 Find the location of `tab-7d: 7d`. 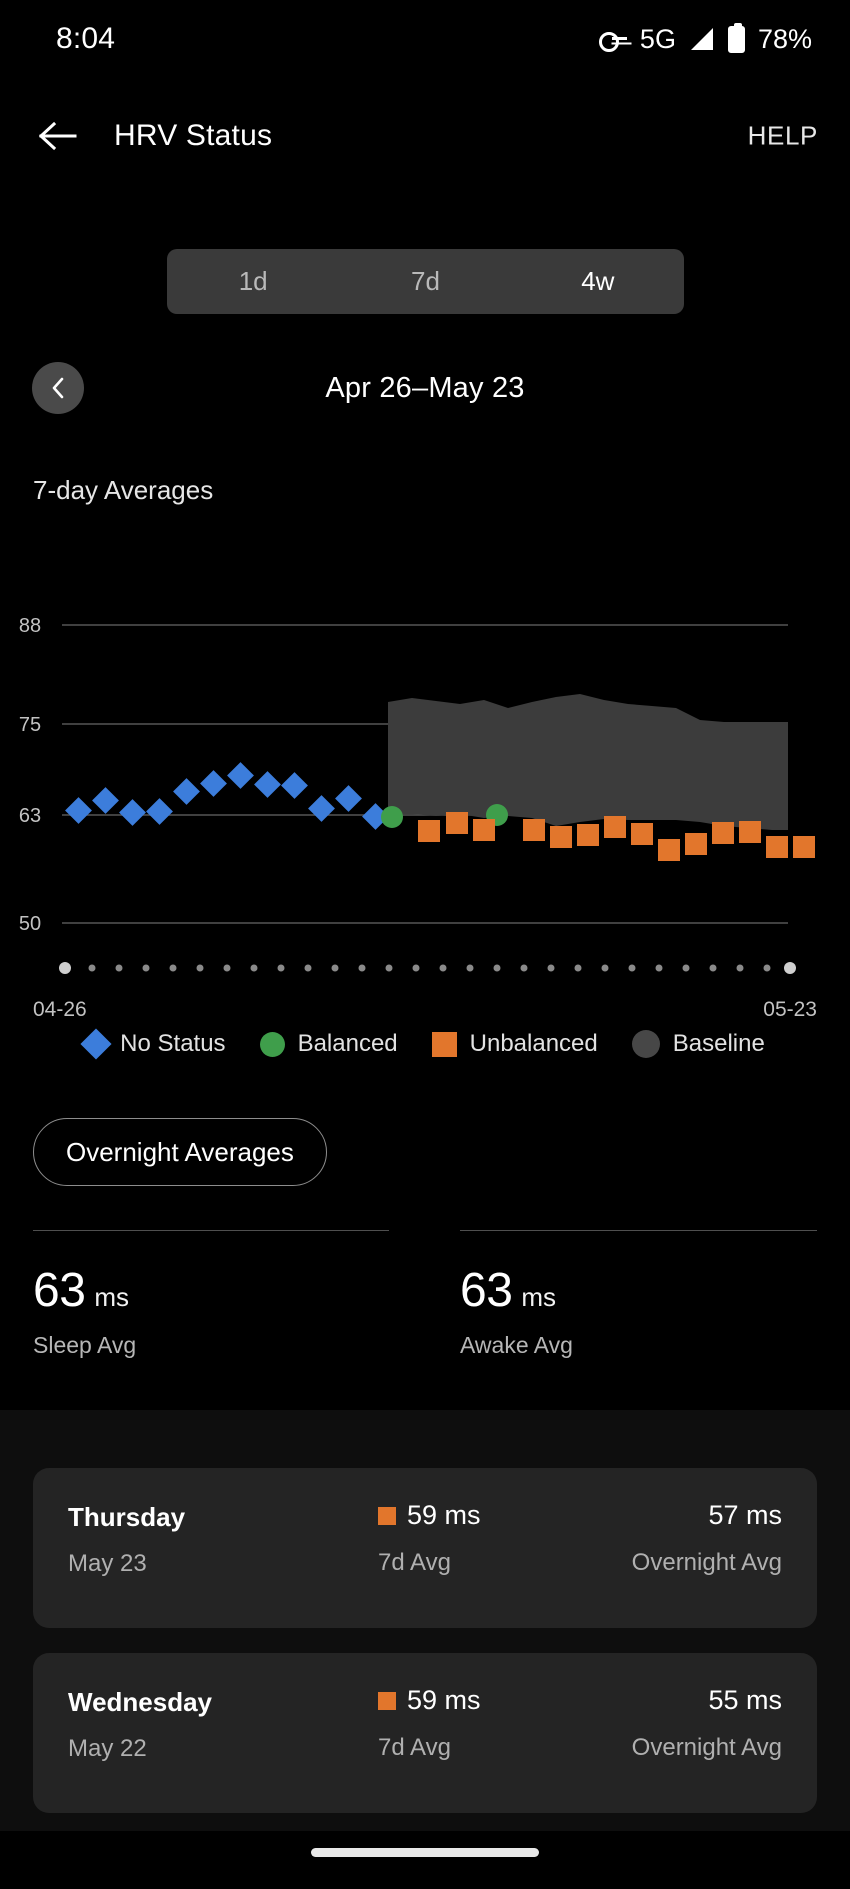

tab-7d: 7d is located at coordinates (425, 281).